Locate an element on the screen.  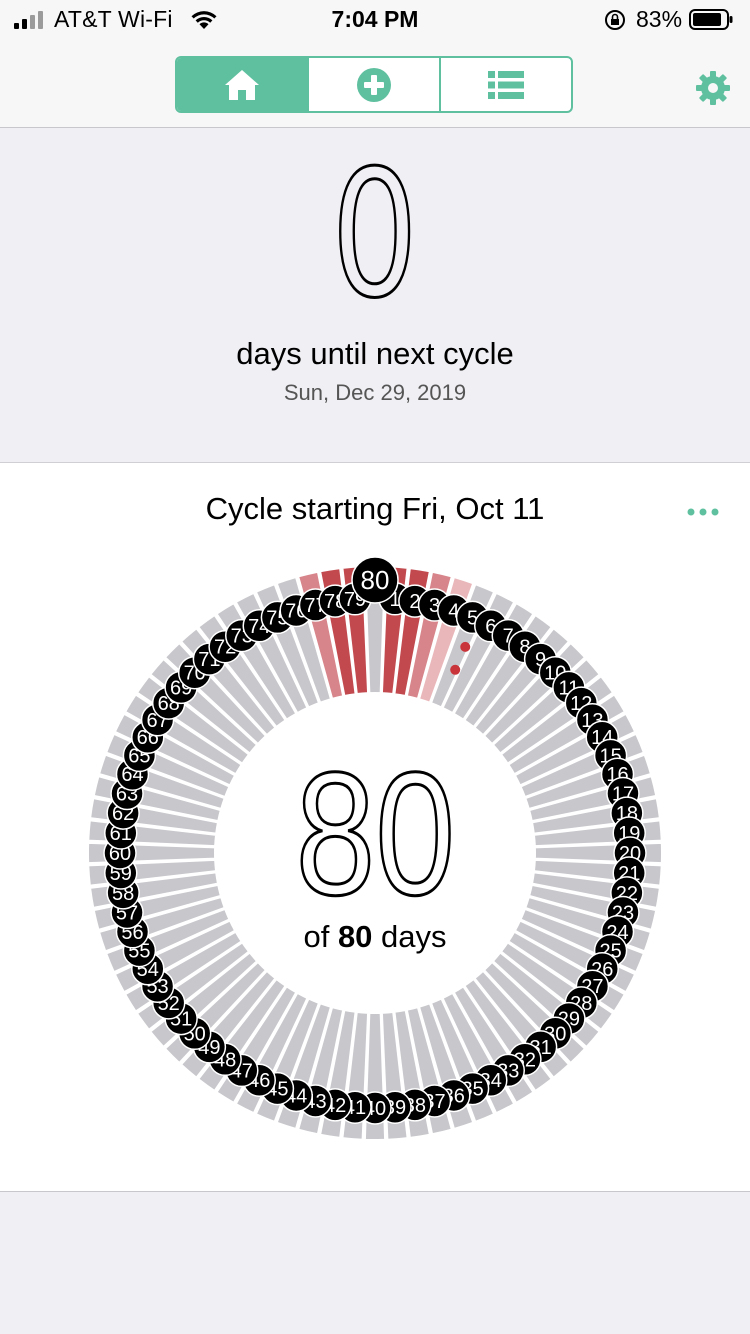
add-circle-icon is located at coordinates (374, 84).